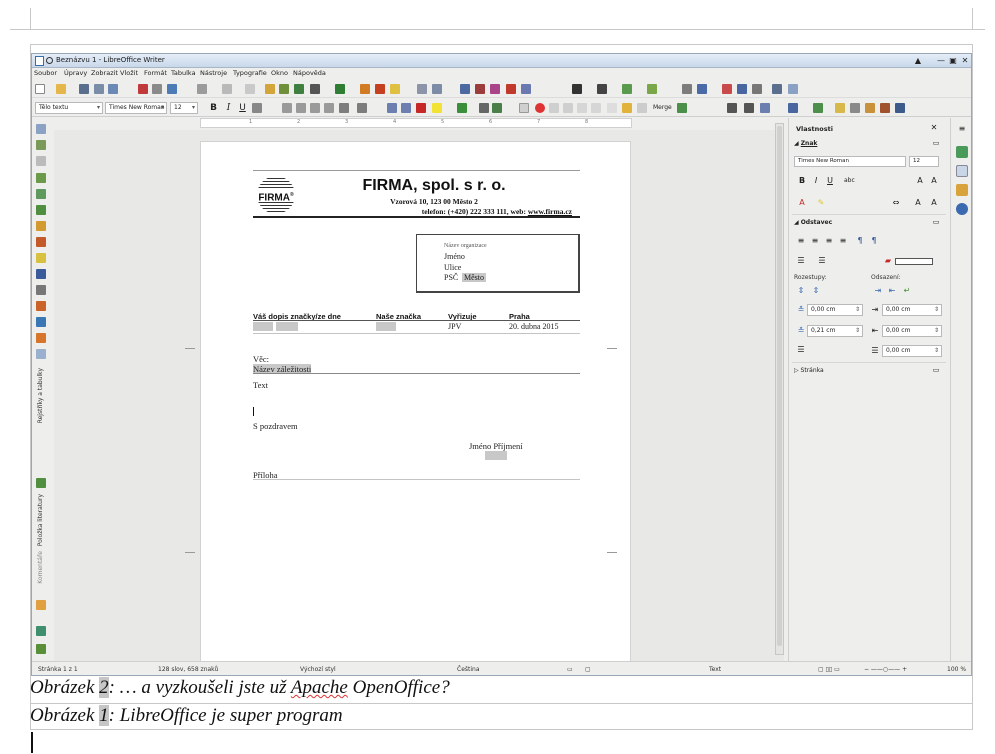 This screenshot has height=754, width=995. I want to click on pin-icon, so click(41, 226).